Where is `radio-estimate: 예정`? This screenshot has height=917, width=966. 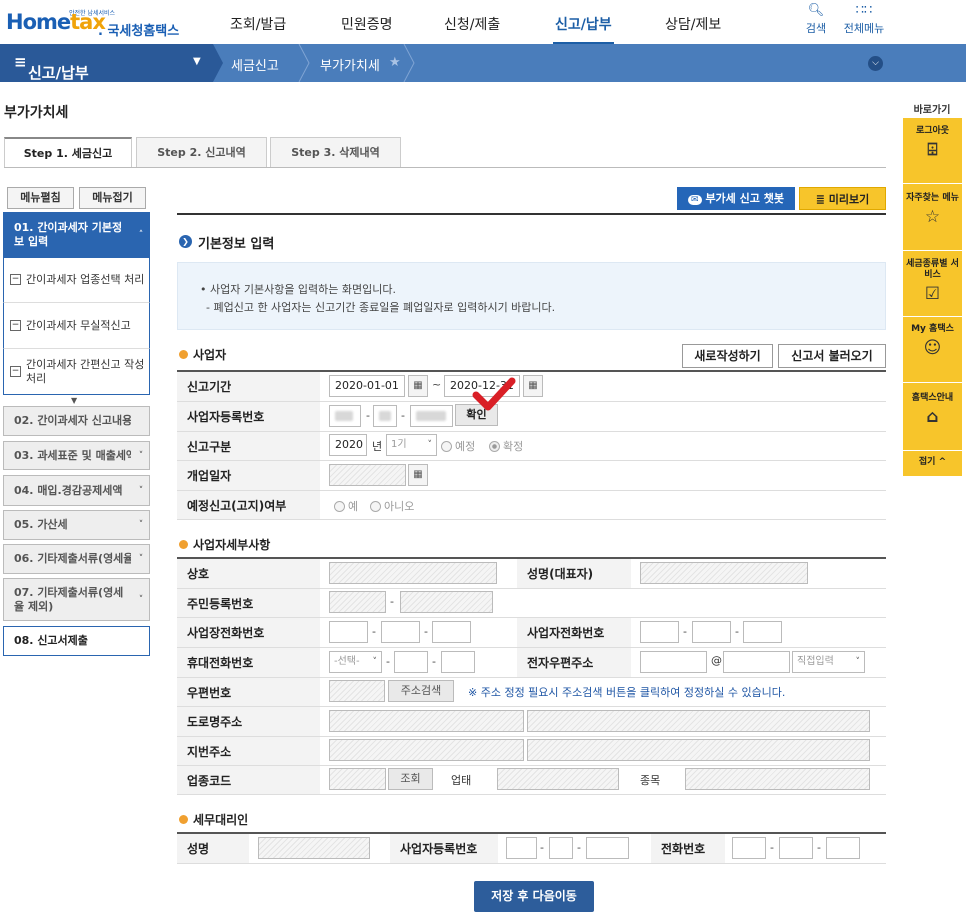
radio-estimate: 예정 is located at coordinates (458, 446).